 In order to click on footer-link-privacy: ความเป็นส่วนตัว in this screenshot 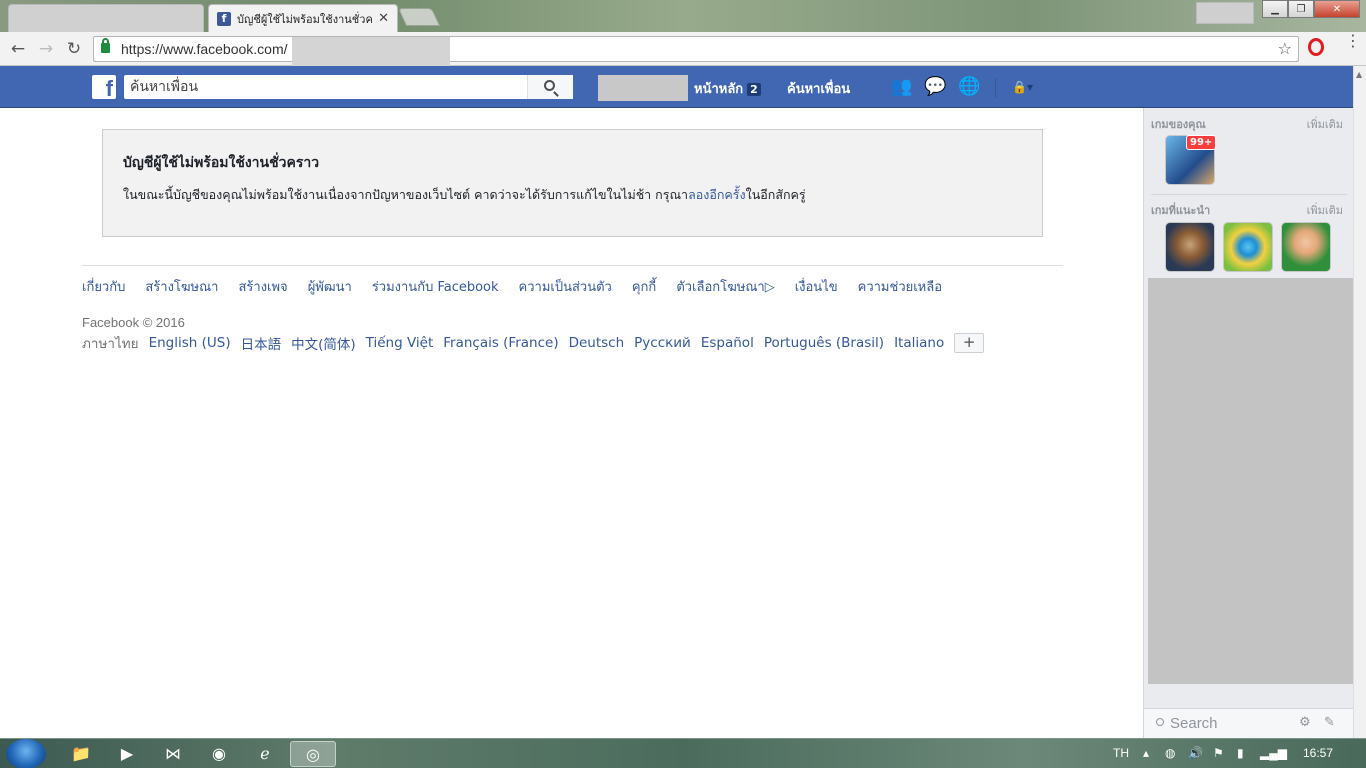, I will do `click(565, 286)`.